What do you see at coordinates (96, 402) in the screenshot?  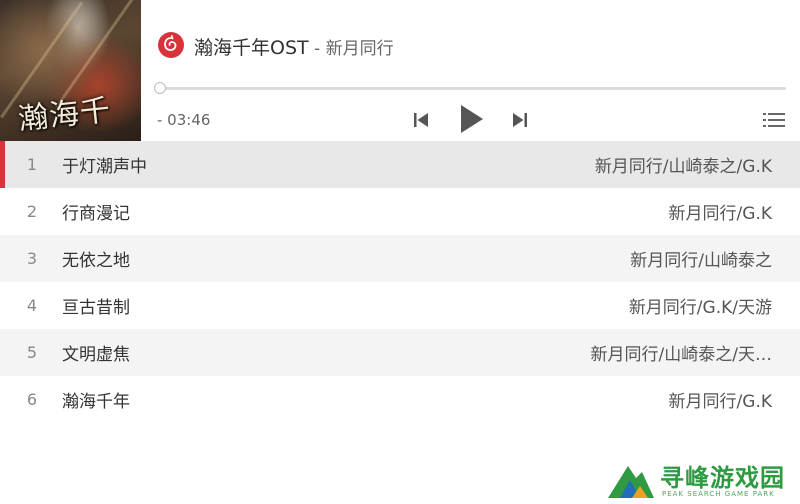 I see `track-title: 瀚海千年` at bounding box center [96, 402].